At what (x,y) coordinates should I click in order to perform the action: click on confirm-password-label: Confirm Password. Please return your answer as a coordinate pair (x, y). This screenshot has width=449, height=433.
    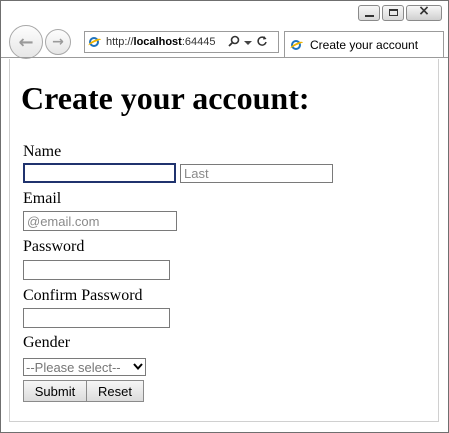
    Looking at the image, I should click on (83, 295).